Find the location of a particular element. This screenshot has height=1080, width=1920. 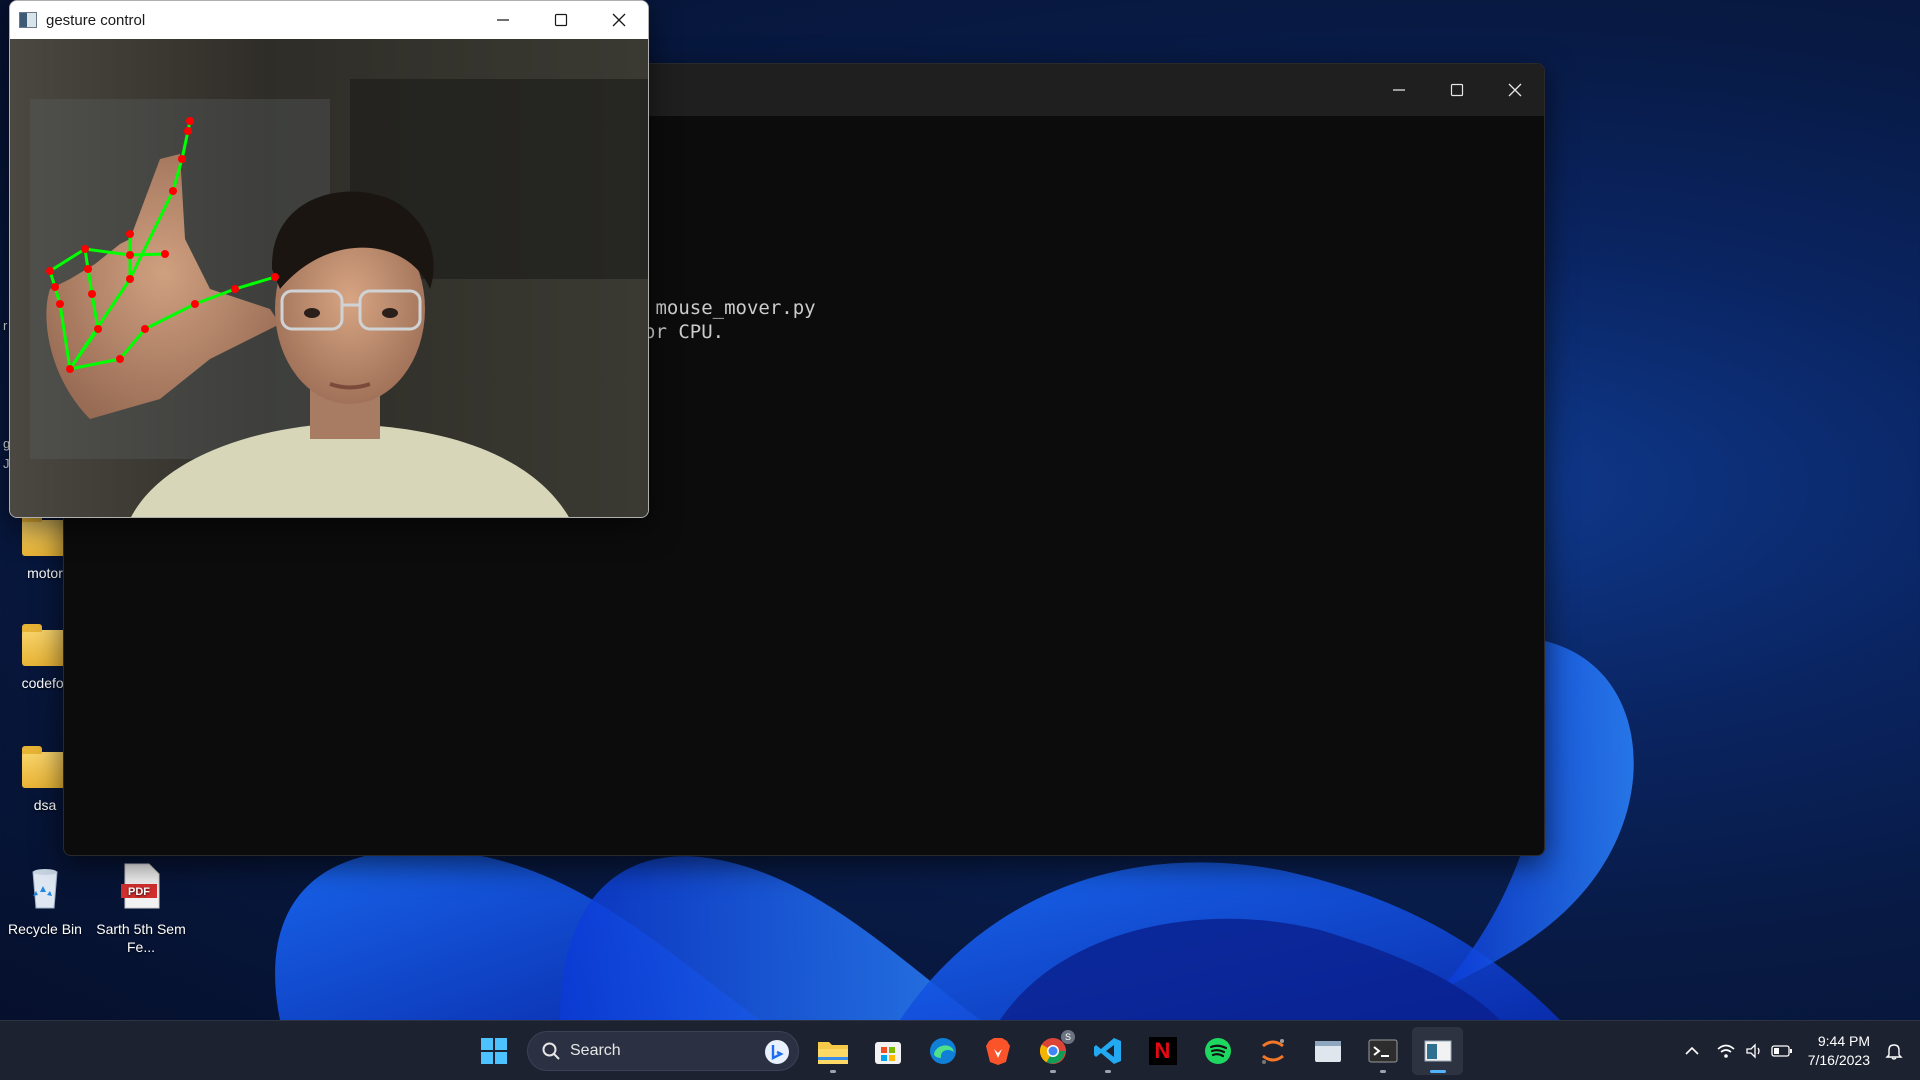

taskbar-clock: 9:44 PM 7/16/2023 is located at coordinates (1839, 1051).